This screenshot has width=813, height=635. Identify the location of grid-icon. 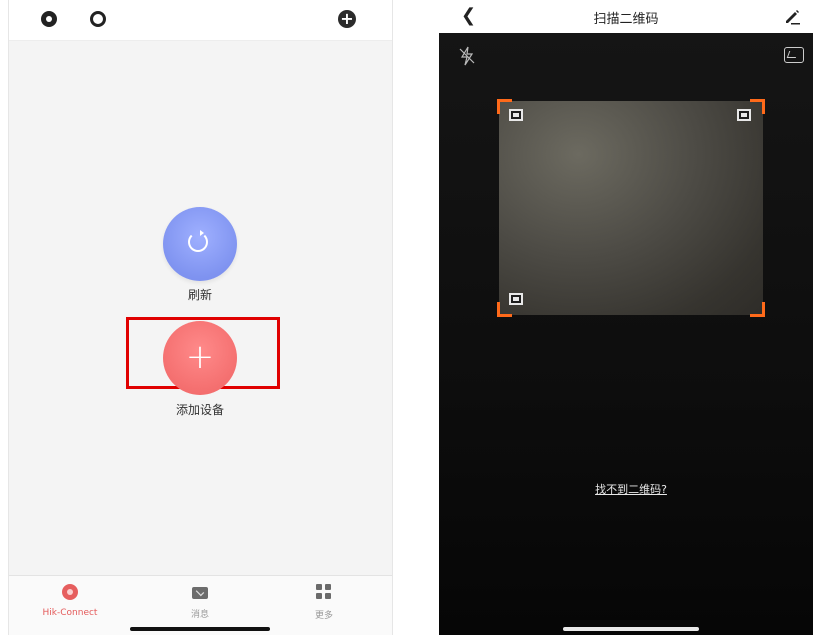
(324, 592).